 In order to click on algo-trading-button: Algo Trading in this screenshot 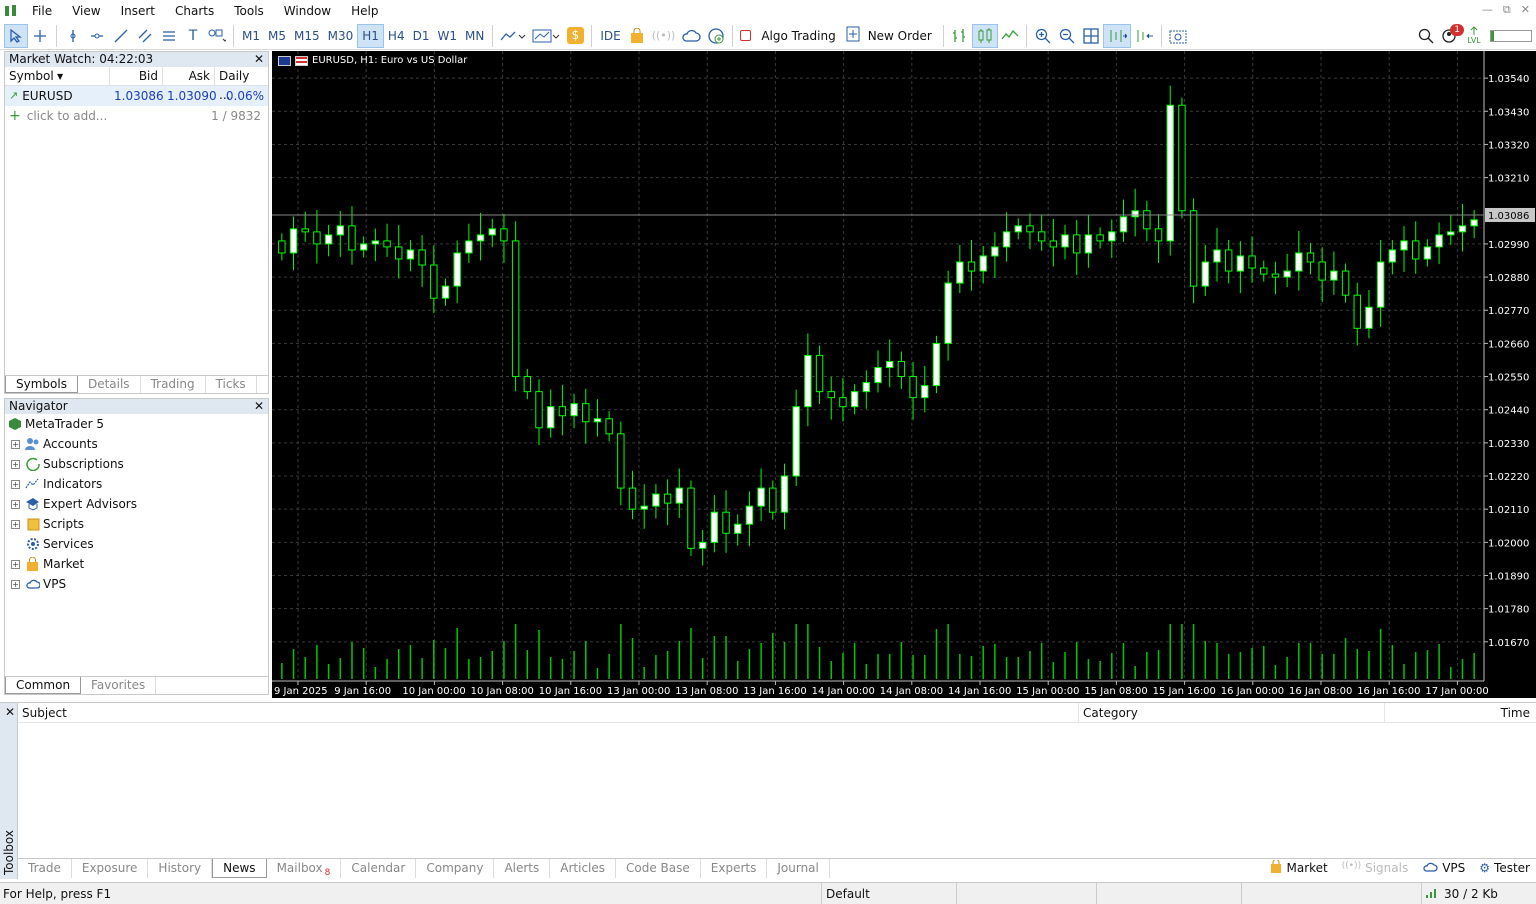, I will do `click(789, 36)`.